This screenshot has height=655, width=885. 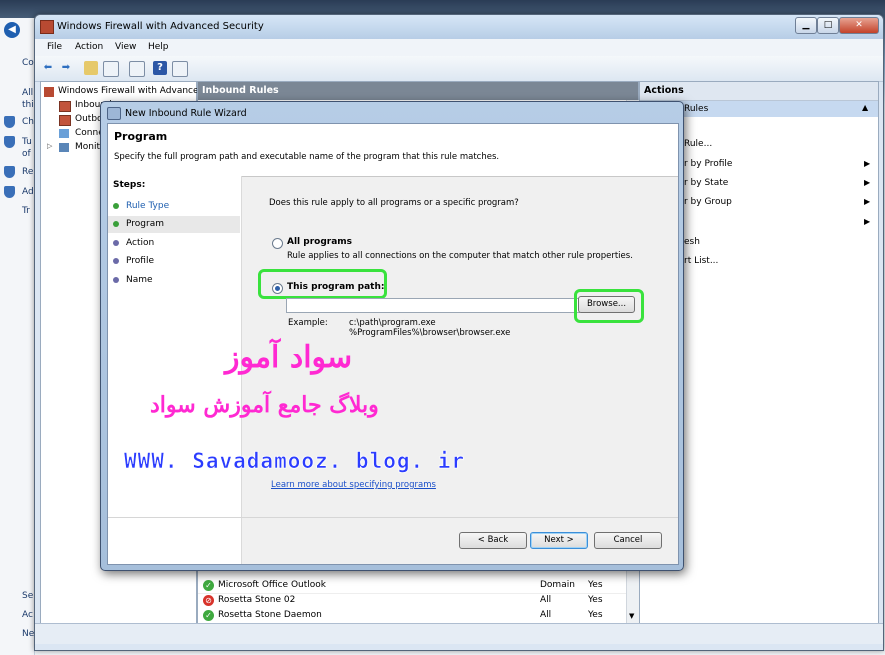 I want to click on rule-name: Microsoft Office Outlook, so click(x=272, y=585).